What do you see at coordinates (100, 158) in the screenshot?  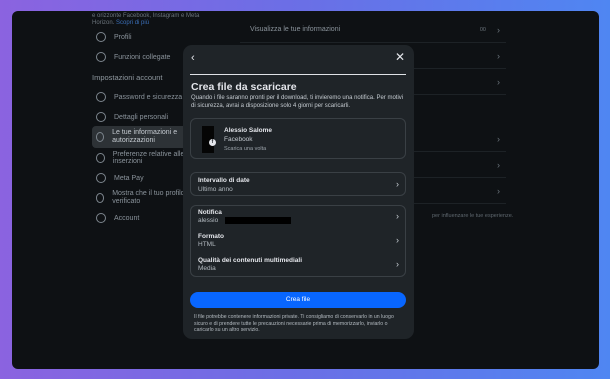 I see `megaphone-icon` at bounding box center [100, 158].